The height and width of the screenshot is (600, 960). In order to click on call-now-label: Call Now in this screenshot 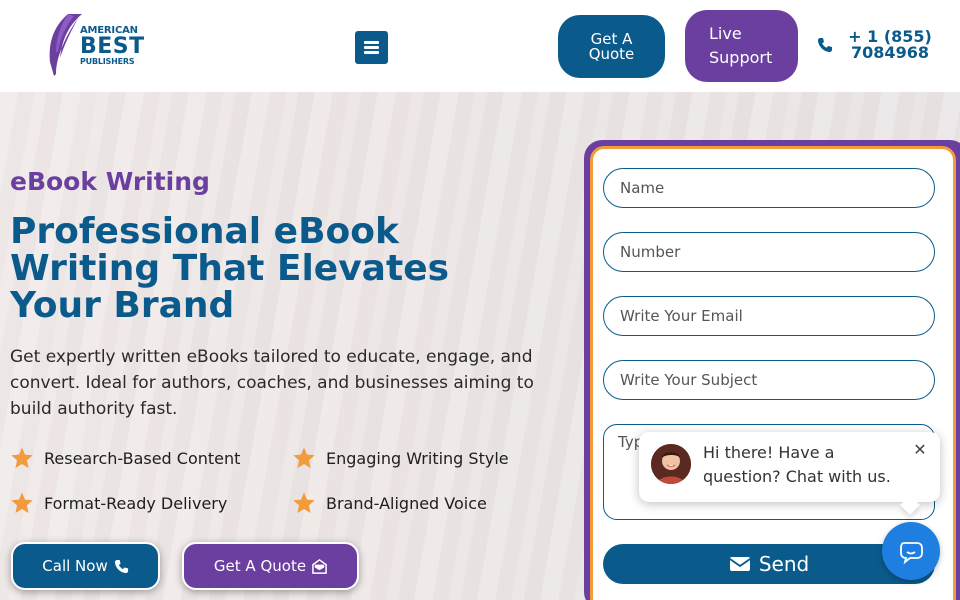, I will do `click(75, 566)`.